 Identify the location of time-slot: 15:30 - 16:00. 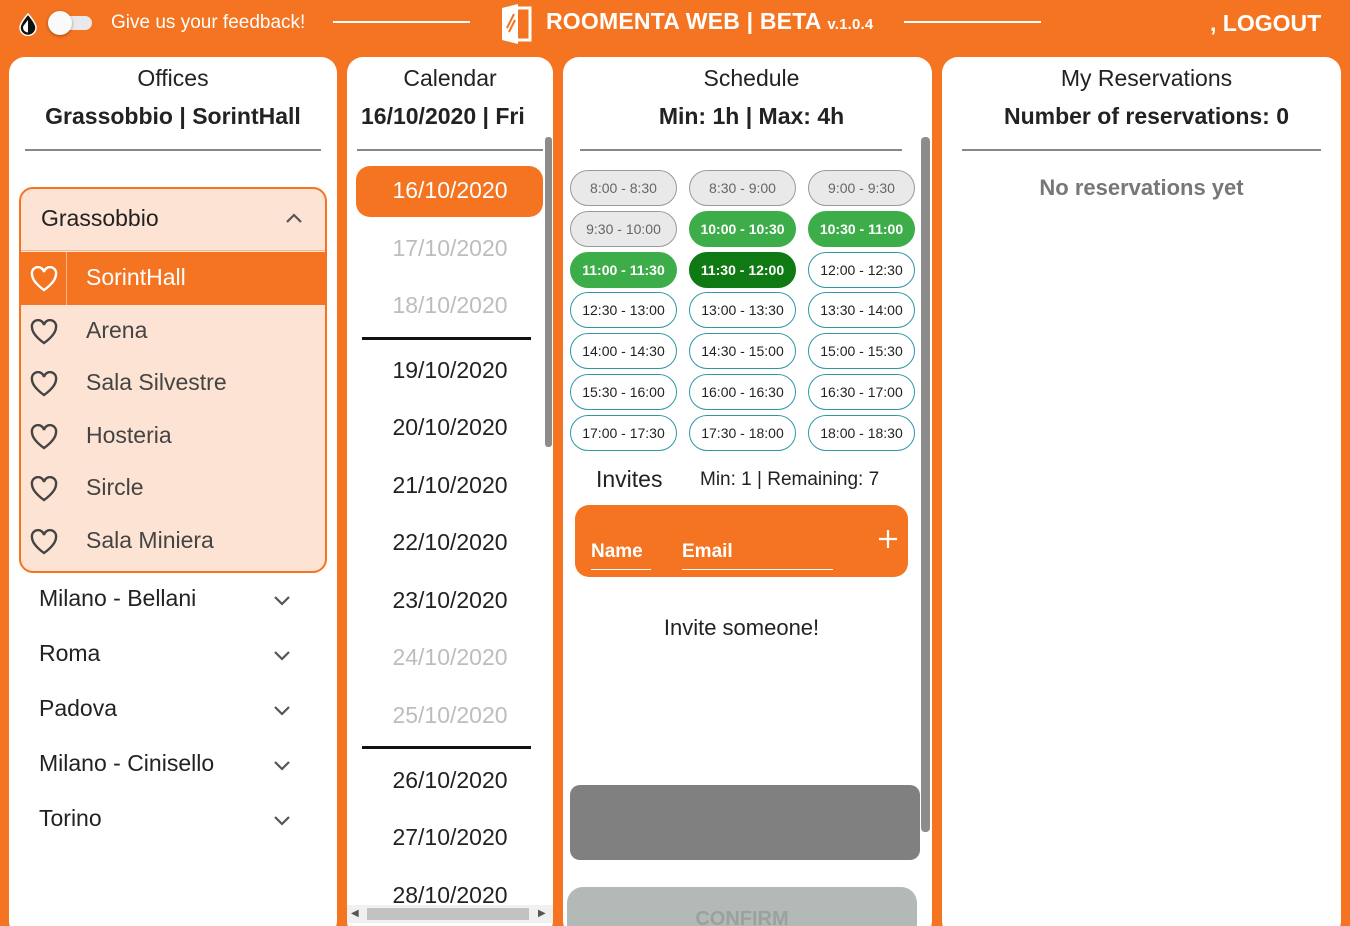
(623, 392).